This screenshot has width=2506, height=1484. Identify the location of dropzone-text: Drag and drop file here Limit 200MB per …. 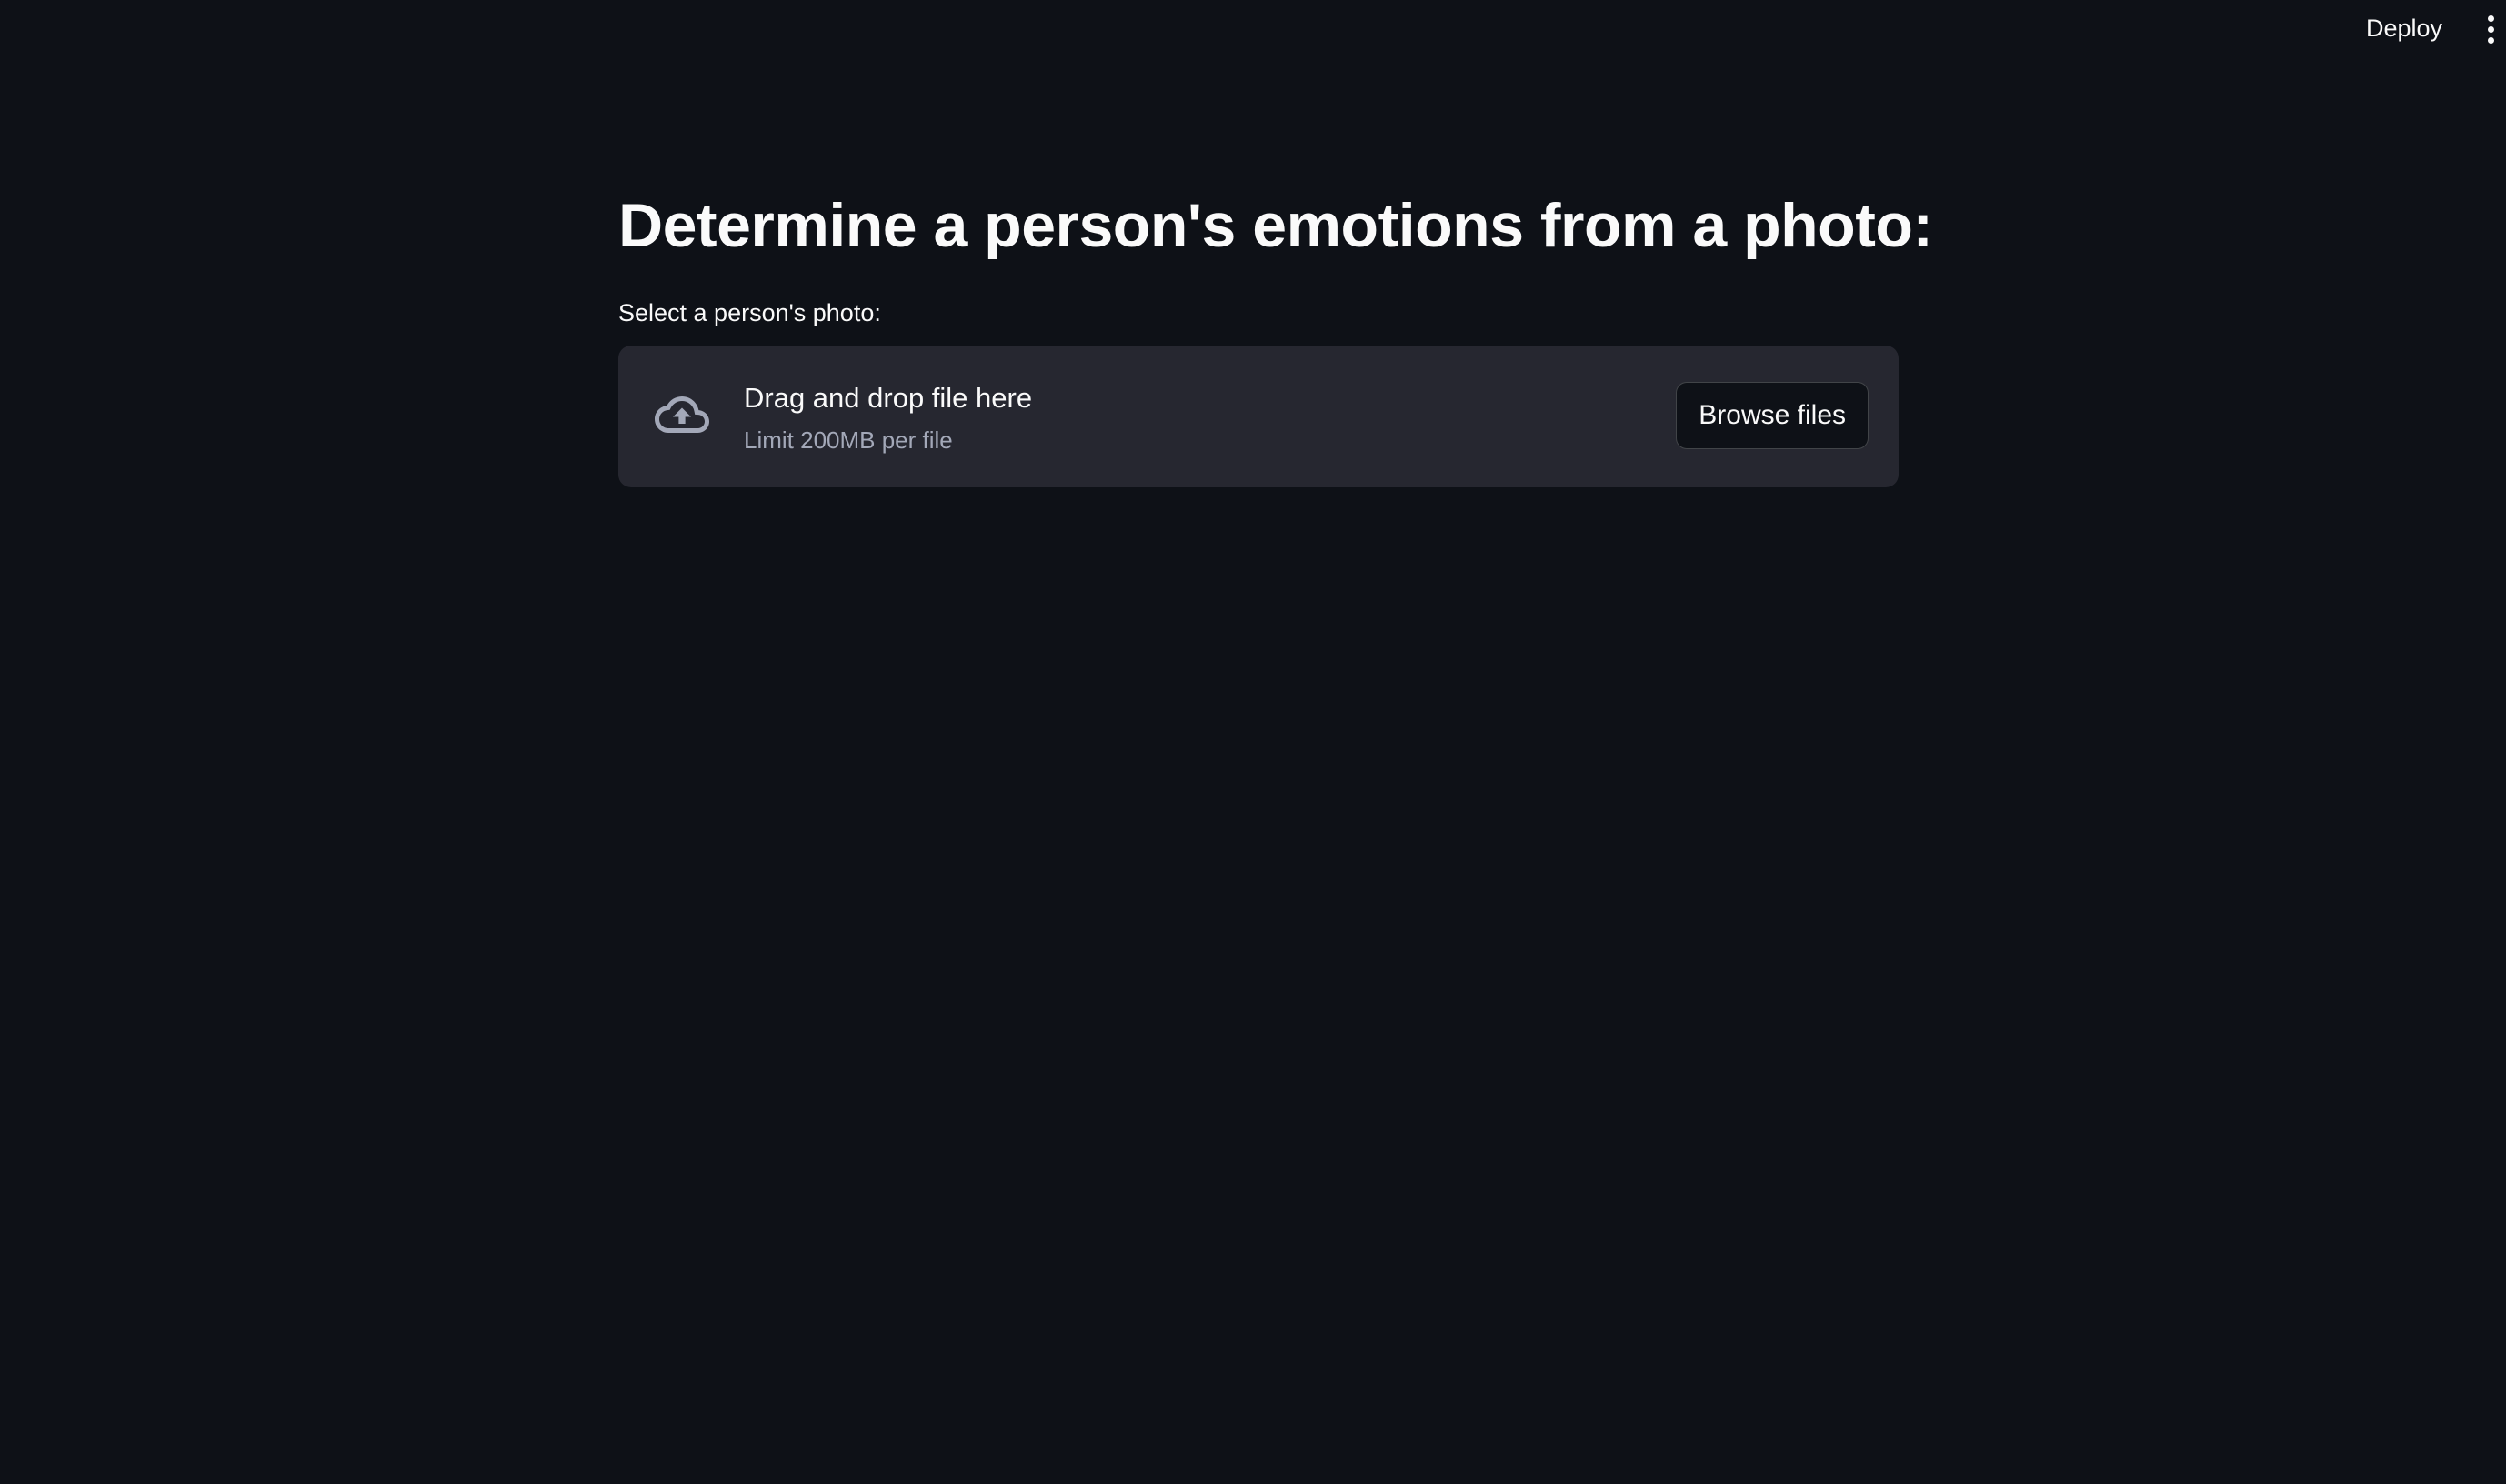
(888, 418).